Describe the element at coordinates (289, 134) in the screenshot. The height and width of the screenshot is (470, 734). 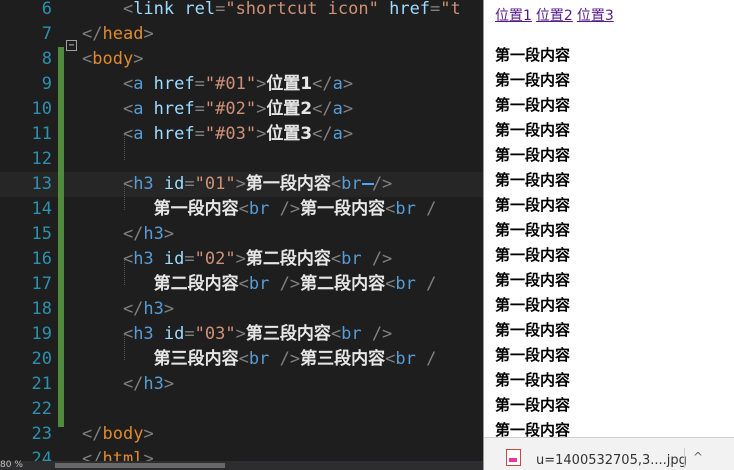
I see `code-token: 位置3` at that location.